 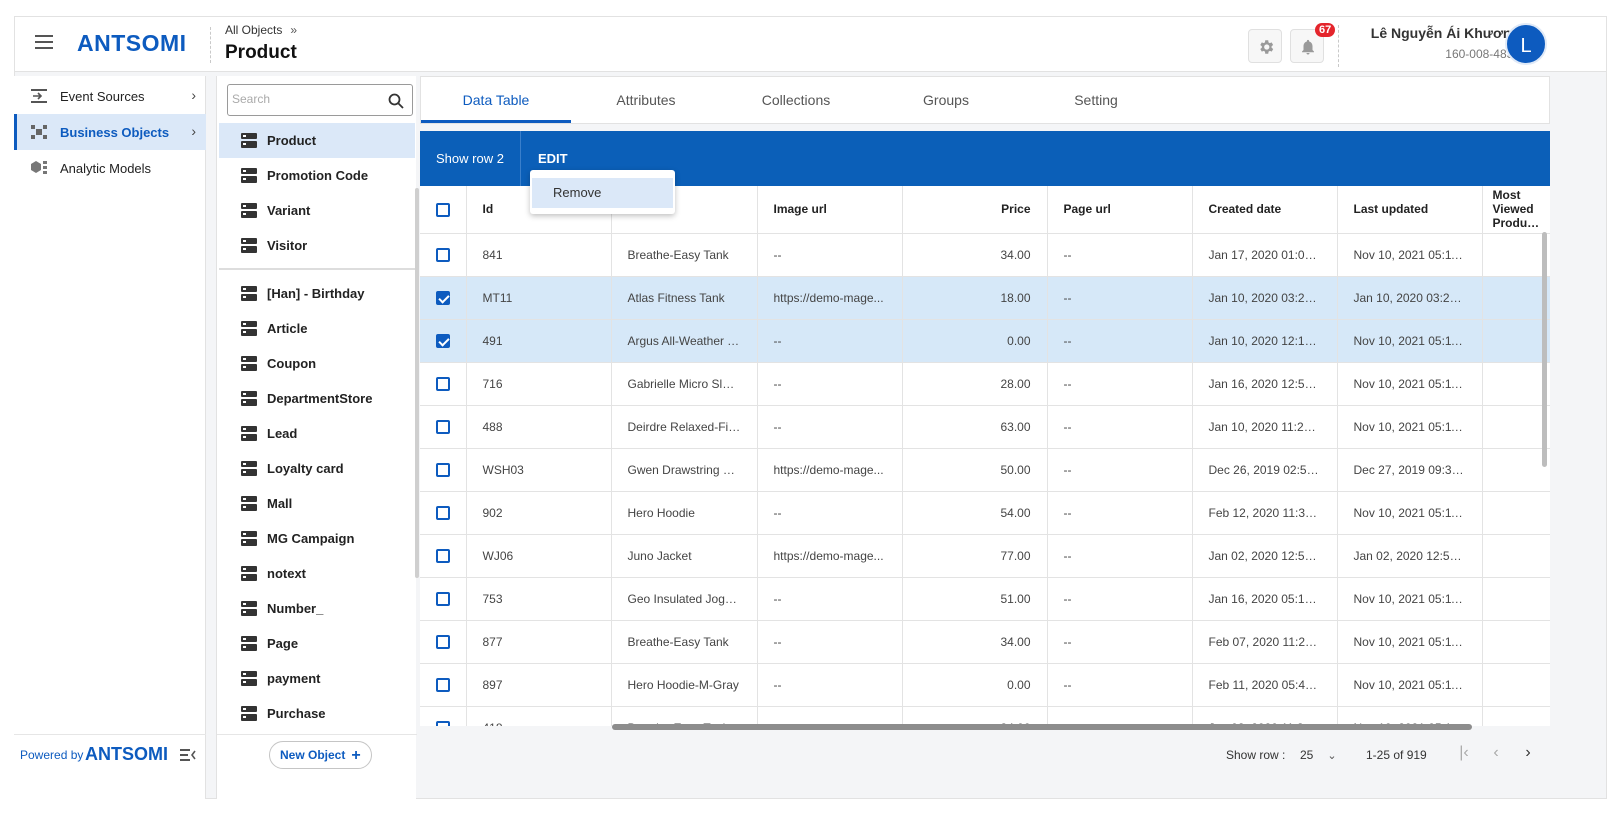 What do you see at coordinates (1544, 349) in the screenshot?
I see `table-vertical-scrollbar` at bounding box center [1544, 349].